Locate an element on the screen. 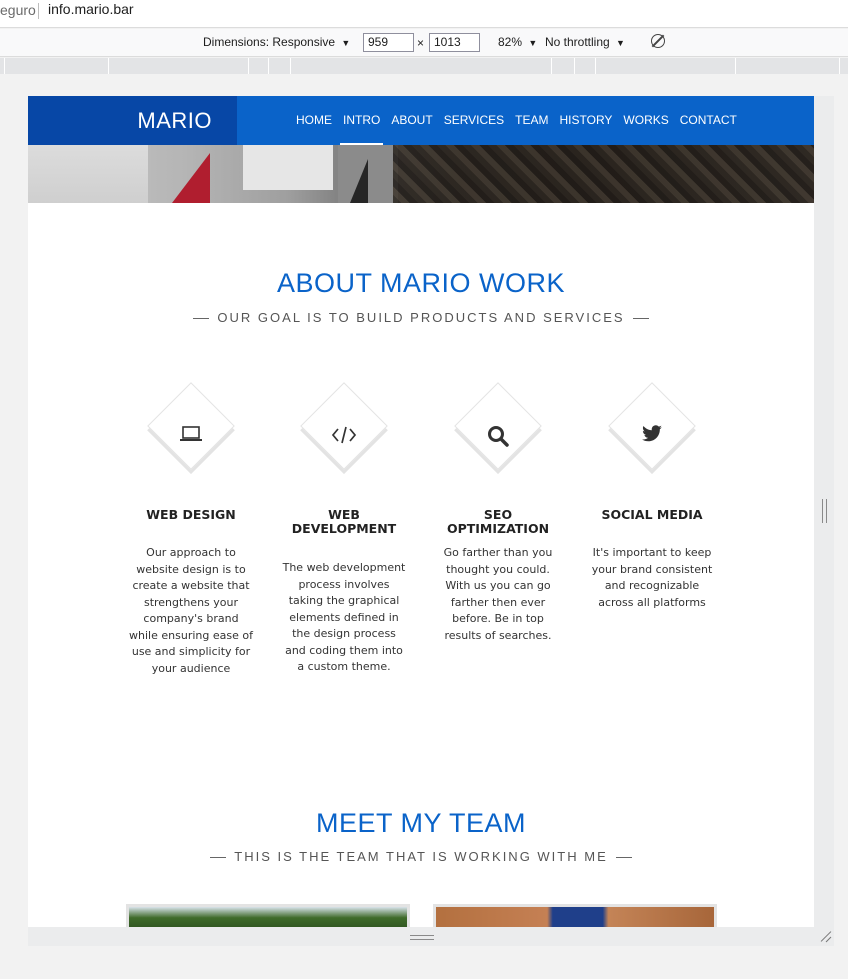 The image size is (848, 979). service-title: WEB DEVELOPMENT is located at coordinates (344, 521).